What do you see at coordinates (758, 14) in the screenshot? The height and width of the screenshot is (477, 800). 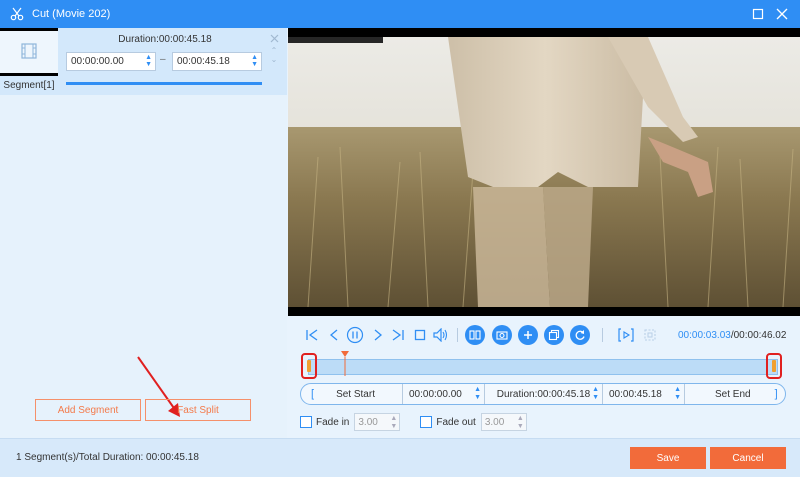 I see `maximize-icon` at bounding box center [758, 14].